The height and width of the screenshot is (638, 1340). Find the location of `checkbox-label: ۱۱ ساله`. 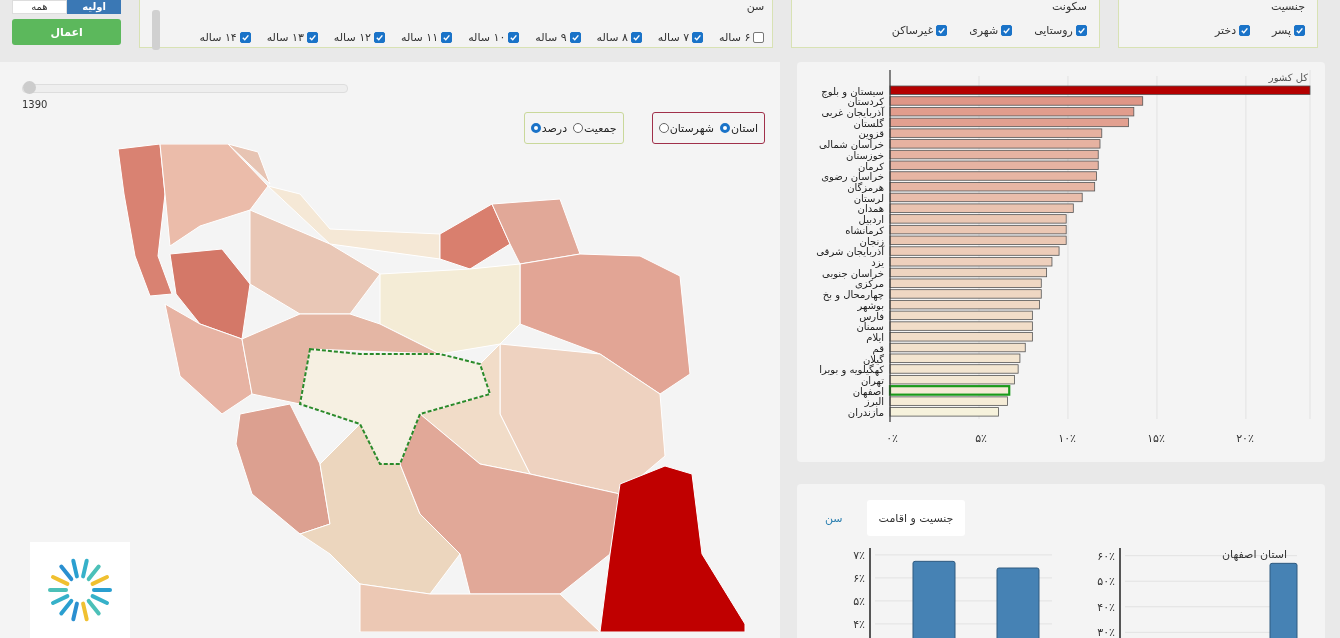

checkbox-label: ۱۱ ساله is located at coordinates (420, 37).